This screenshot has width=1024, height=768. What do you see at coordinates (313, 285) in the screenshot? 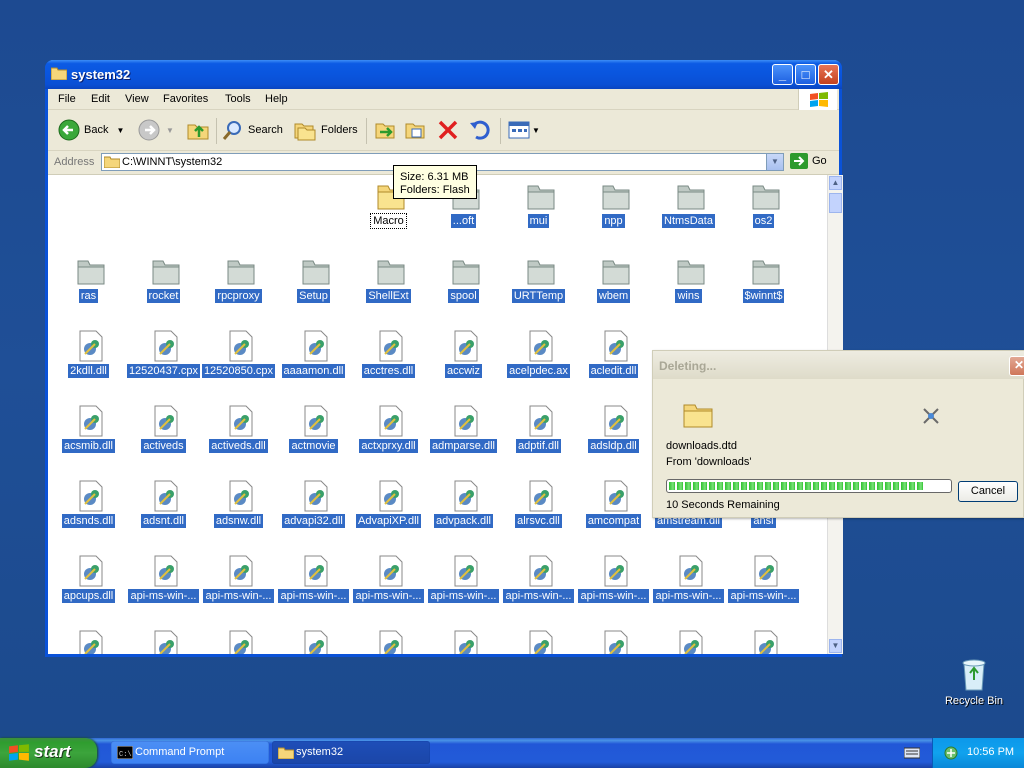
I see `folder-item: Setup` at bounding box center [313, 285].